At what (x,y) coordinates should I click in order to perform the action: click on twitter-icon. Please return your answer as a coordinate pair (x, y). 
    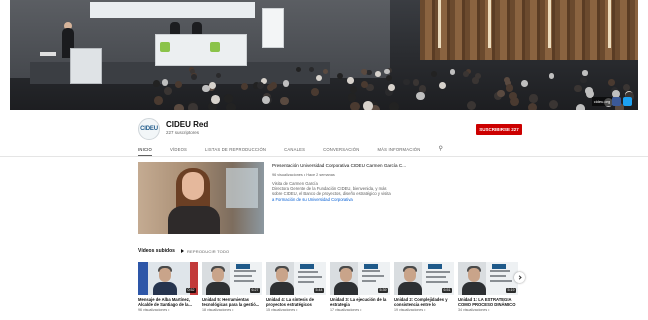
    Looking at the image, I should click on (627, 101).